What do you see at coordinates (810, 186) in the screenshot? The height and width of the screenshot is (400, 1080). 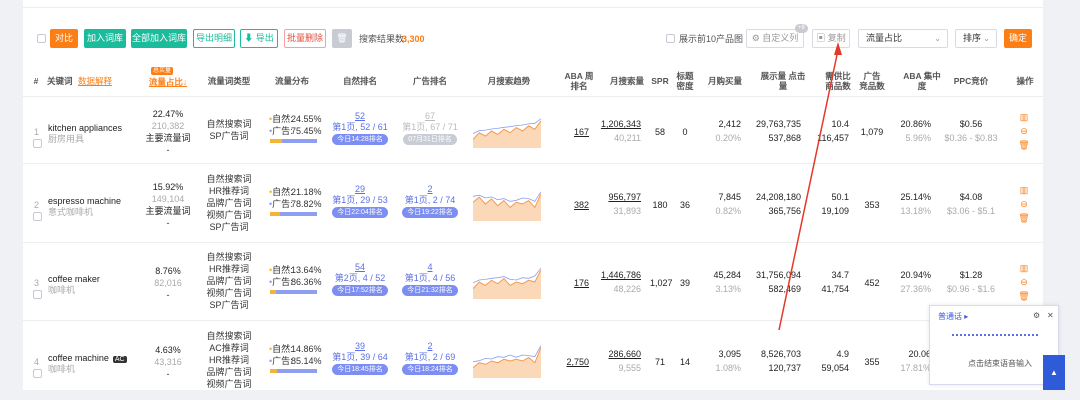 I see `annotation-arrow` at bounding box center [810, 186].